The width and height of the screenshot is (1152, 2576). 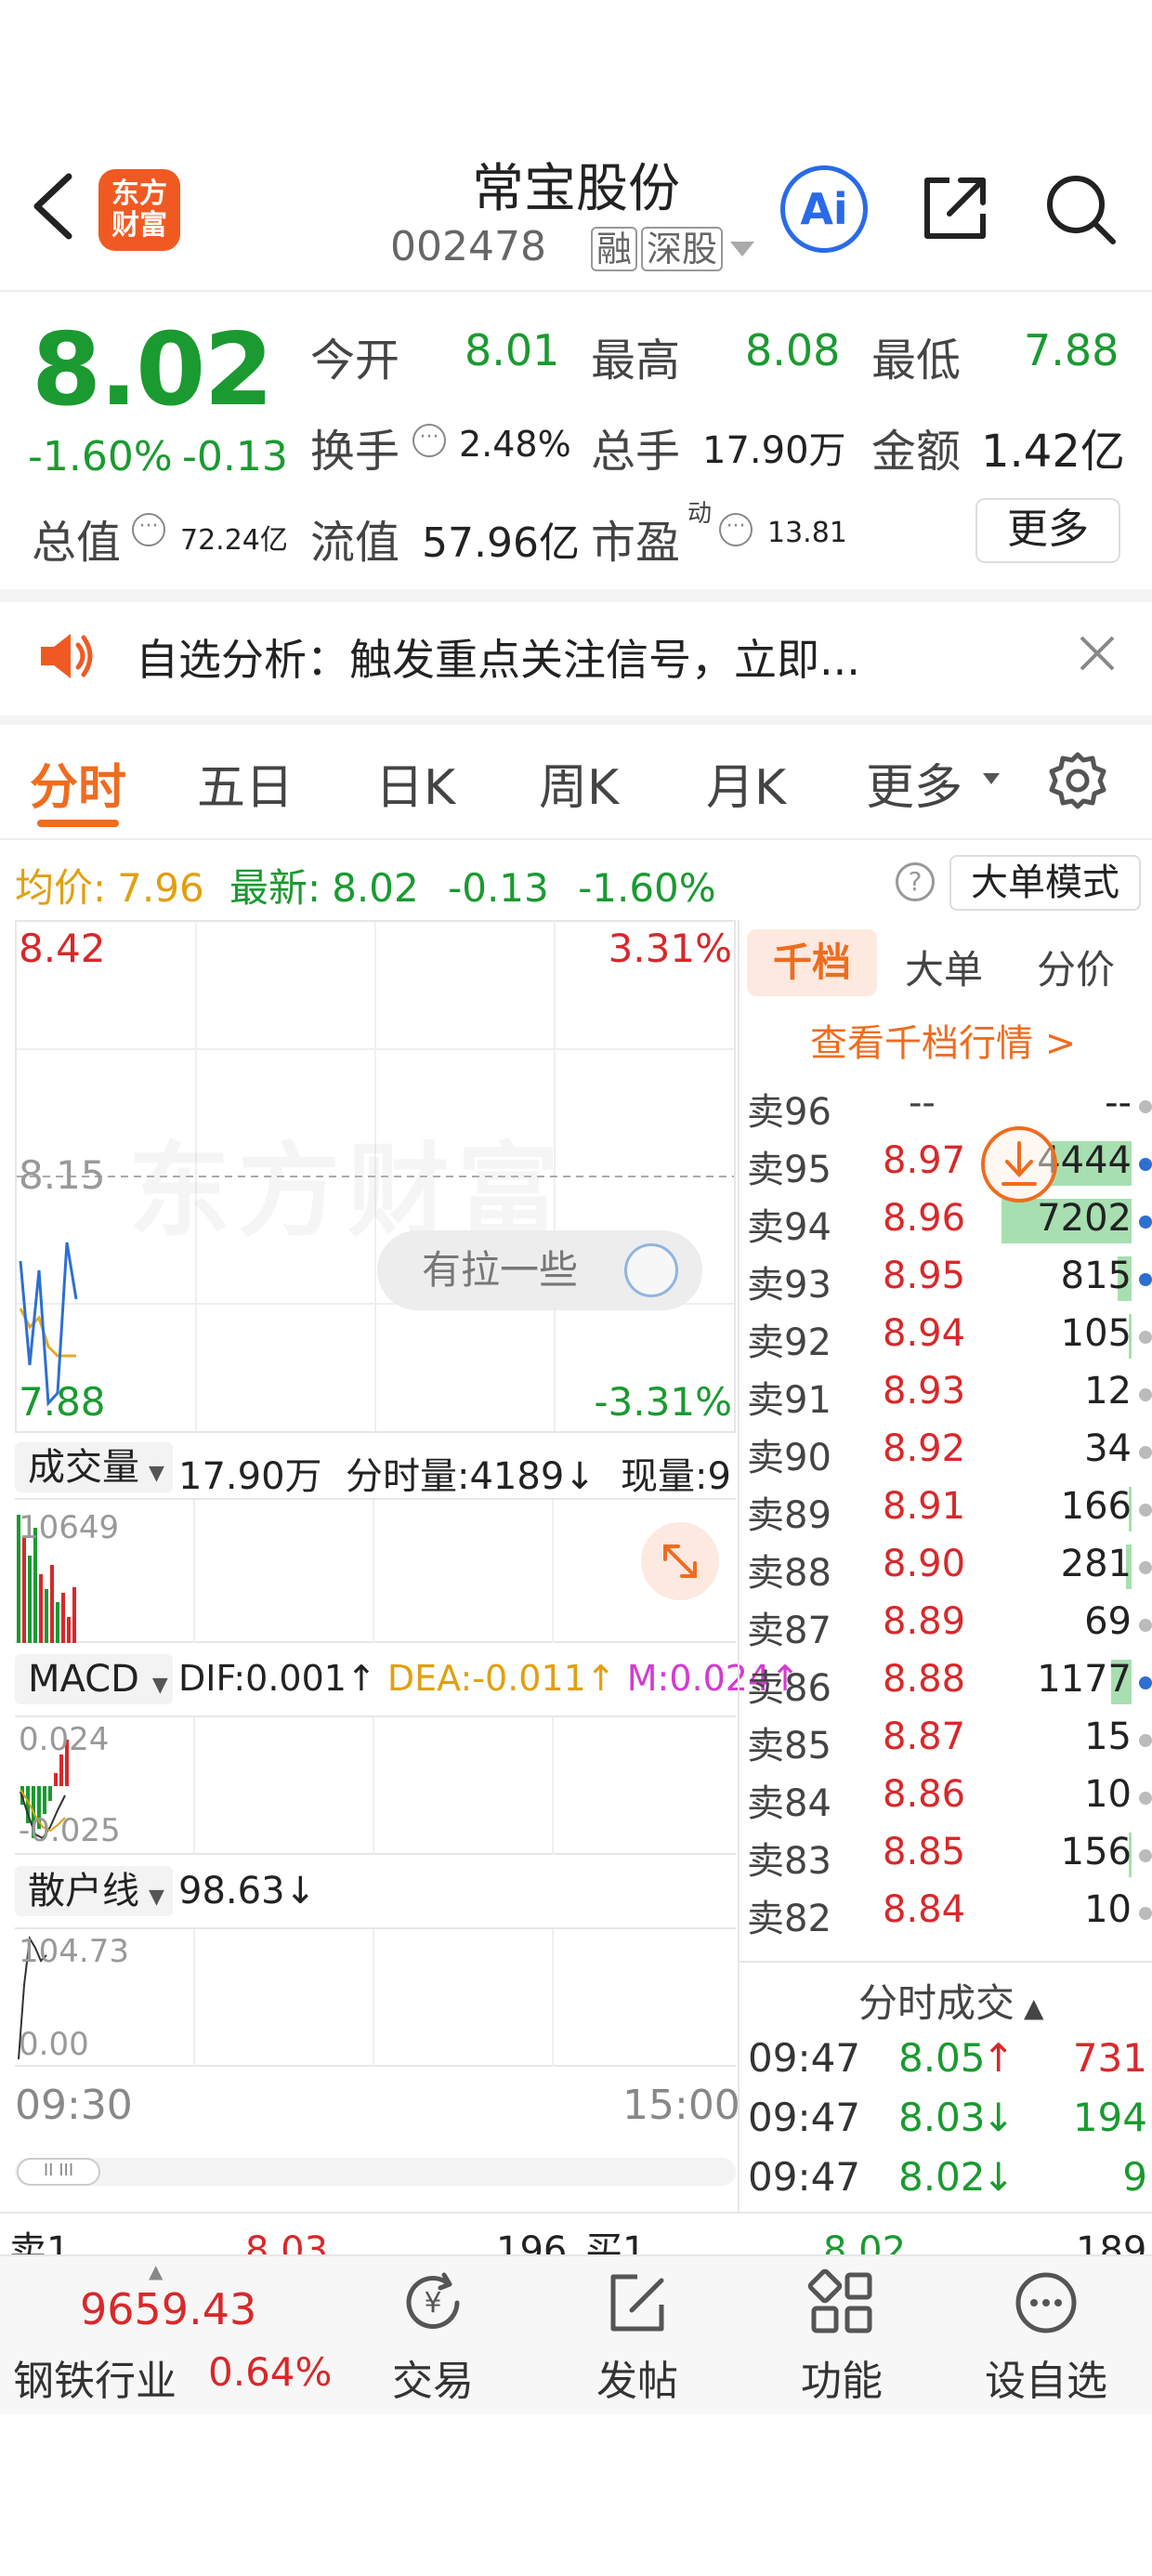 I want to click on market-dropdown-icon, so click(x=742, y=249).